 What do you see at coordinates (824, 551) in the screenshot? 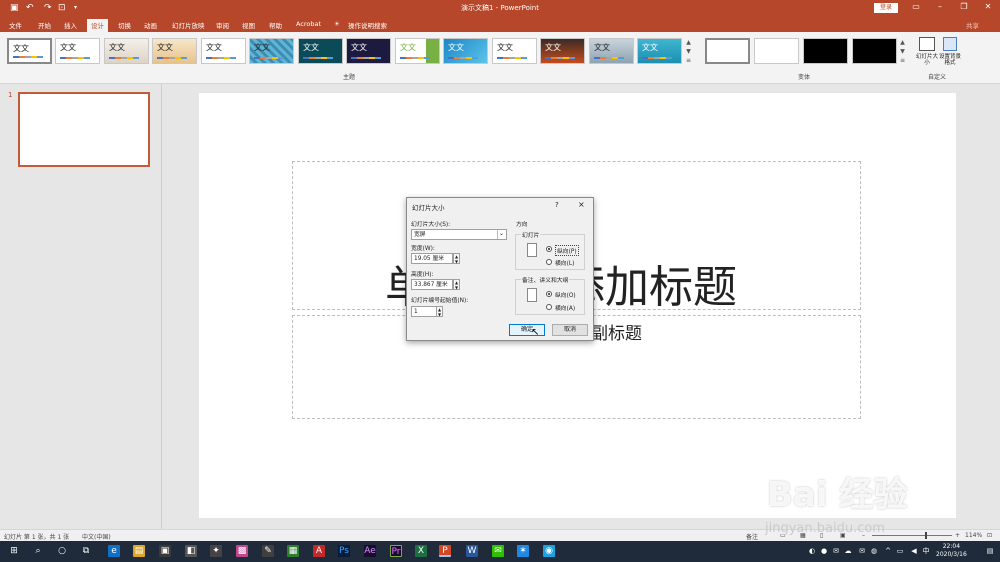
I see `tray-icon-2: ●` at bounding box center [824, 551].